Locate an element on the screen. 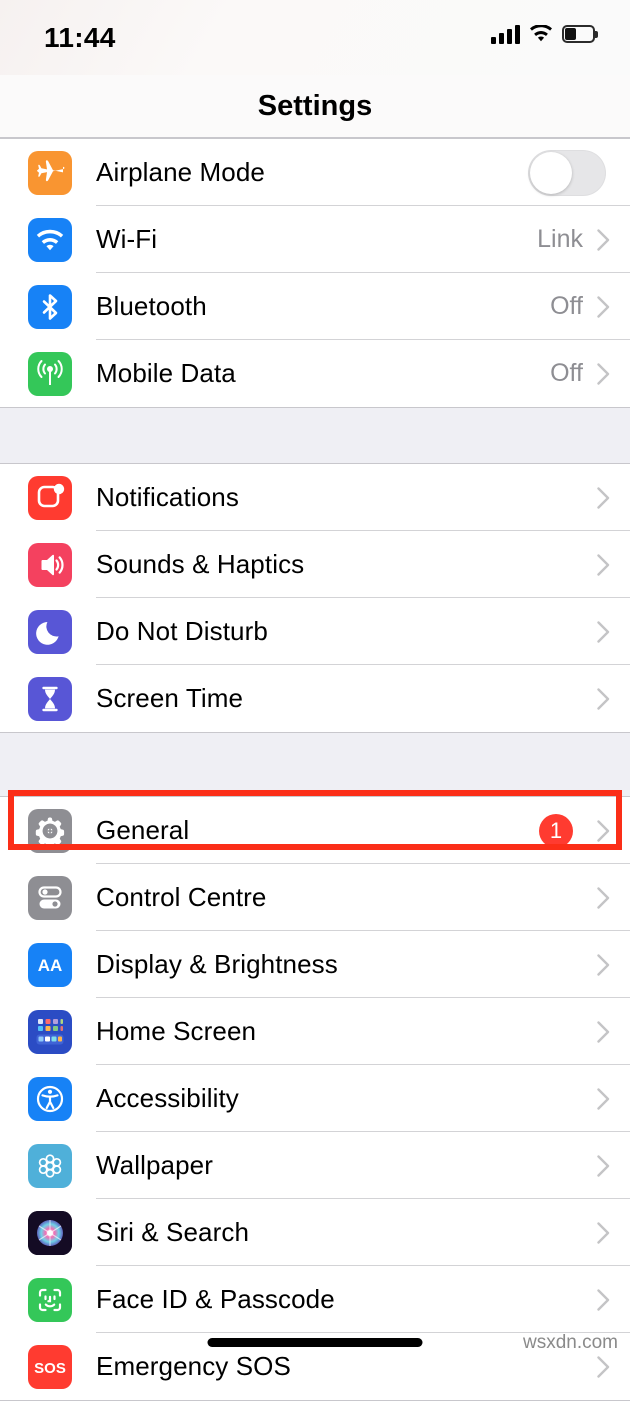 Image resolution: width=630 pixels, height=1401 pixels. face-id-icon is located at coordinates (50, 1299).